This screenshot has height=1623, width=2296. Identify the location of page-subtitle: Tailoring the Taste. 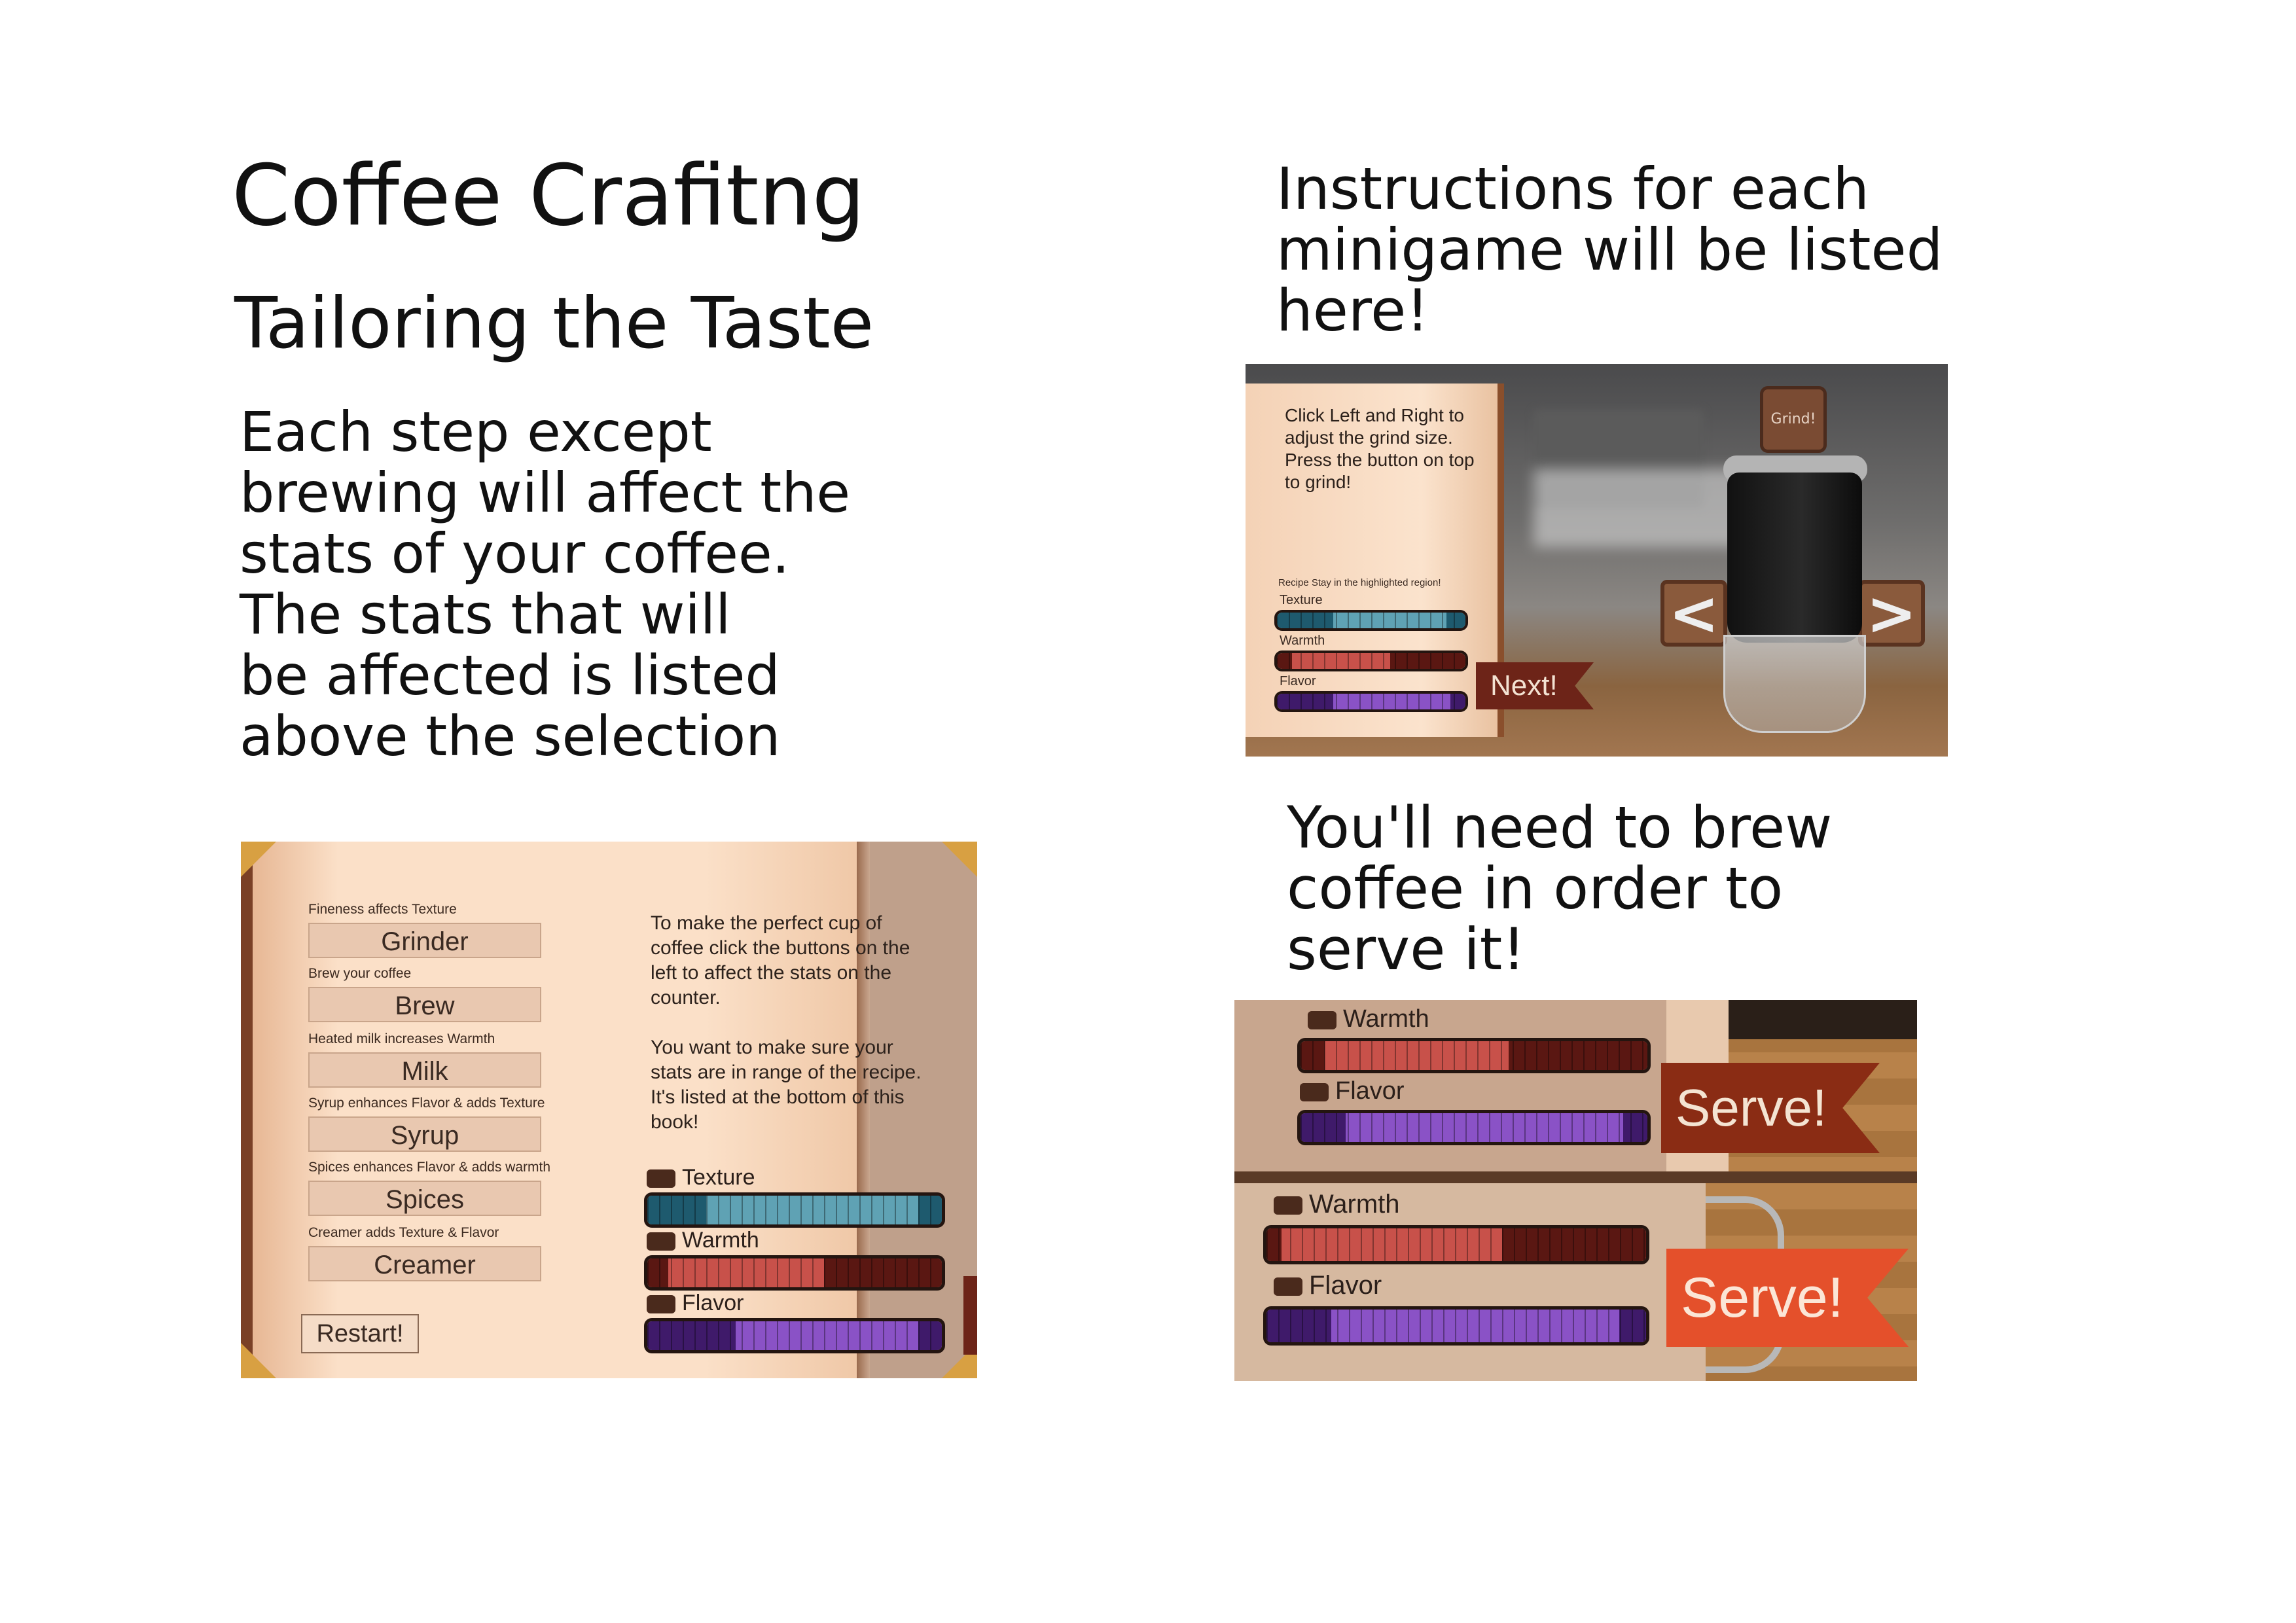
(554, 324).